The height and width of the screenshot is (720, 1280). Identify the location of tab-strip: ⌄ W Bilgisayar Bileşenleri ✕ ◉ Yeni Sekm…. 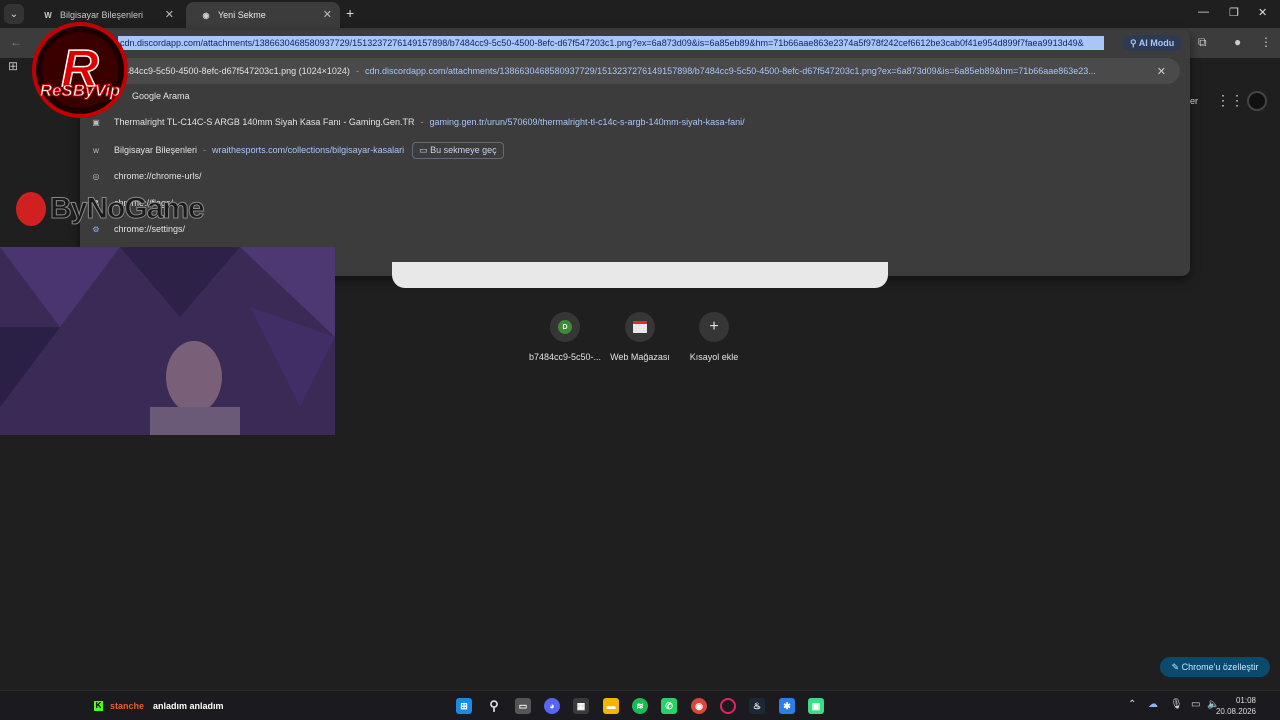
(640, 14).